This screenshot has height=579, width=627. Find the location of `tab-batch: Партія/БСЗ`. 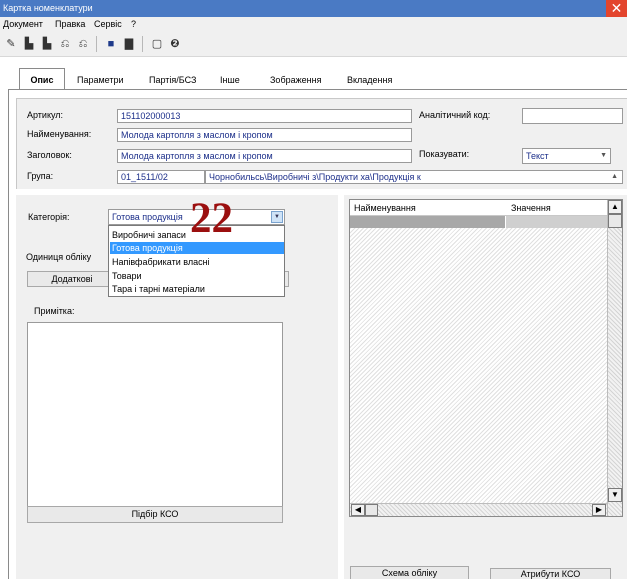

tab-batch: Партія/БСЗ is located at coordinates (172, 80).